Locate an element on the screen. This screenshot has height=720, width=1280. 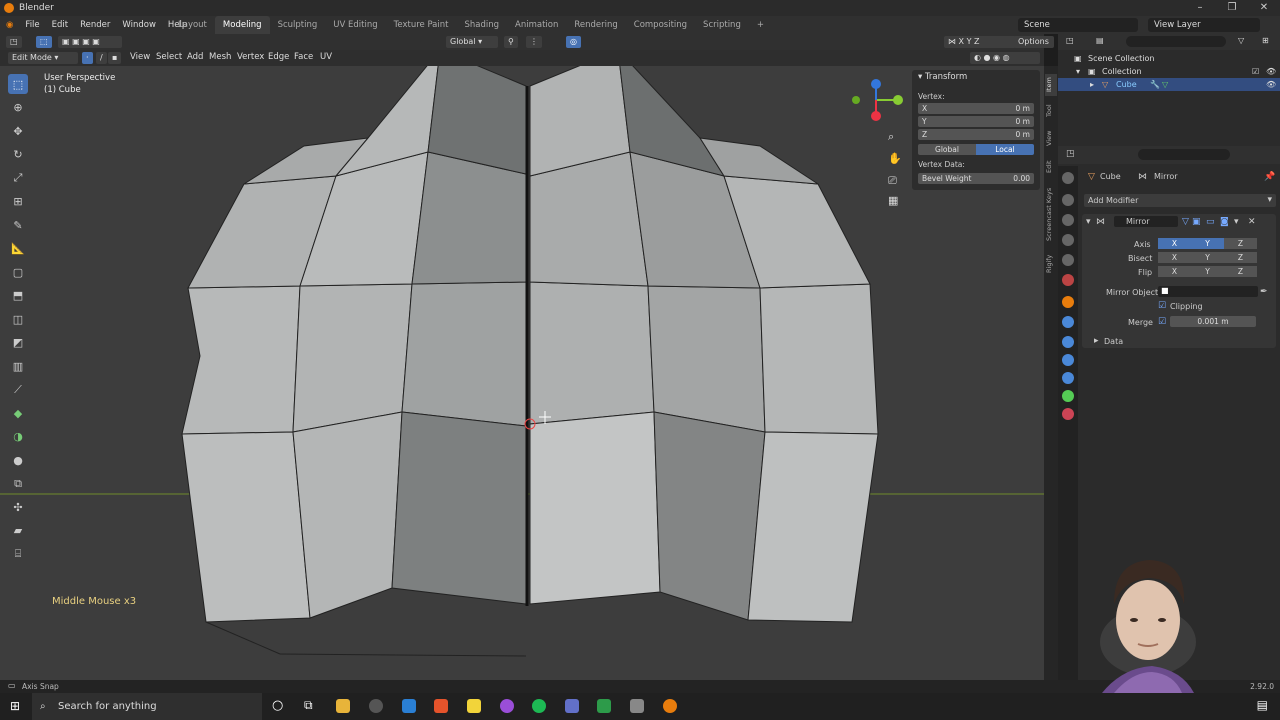
bisect-z-toggle: Z is located at coordinates (1240, 257).